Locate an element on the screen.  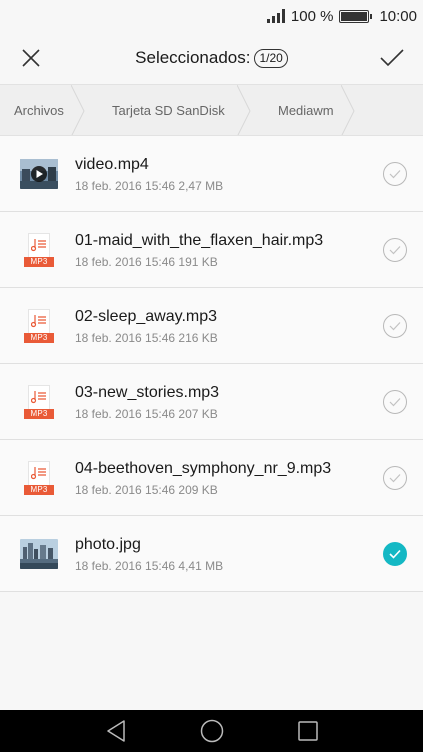
selection-count-badge: 1/20 is located at coordinates (271, 58).